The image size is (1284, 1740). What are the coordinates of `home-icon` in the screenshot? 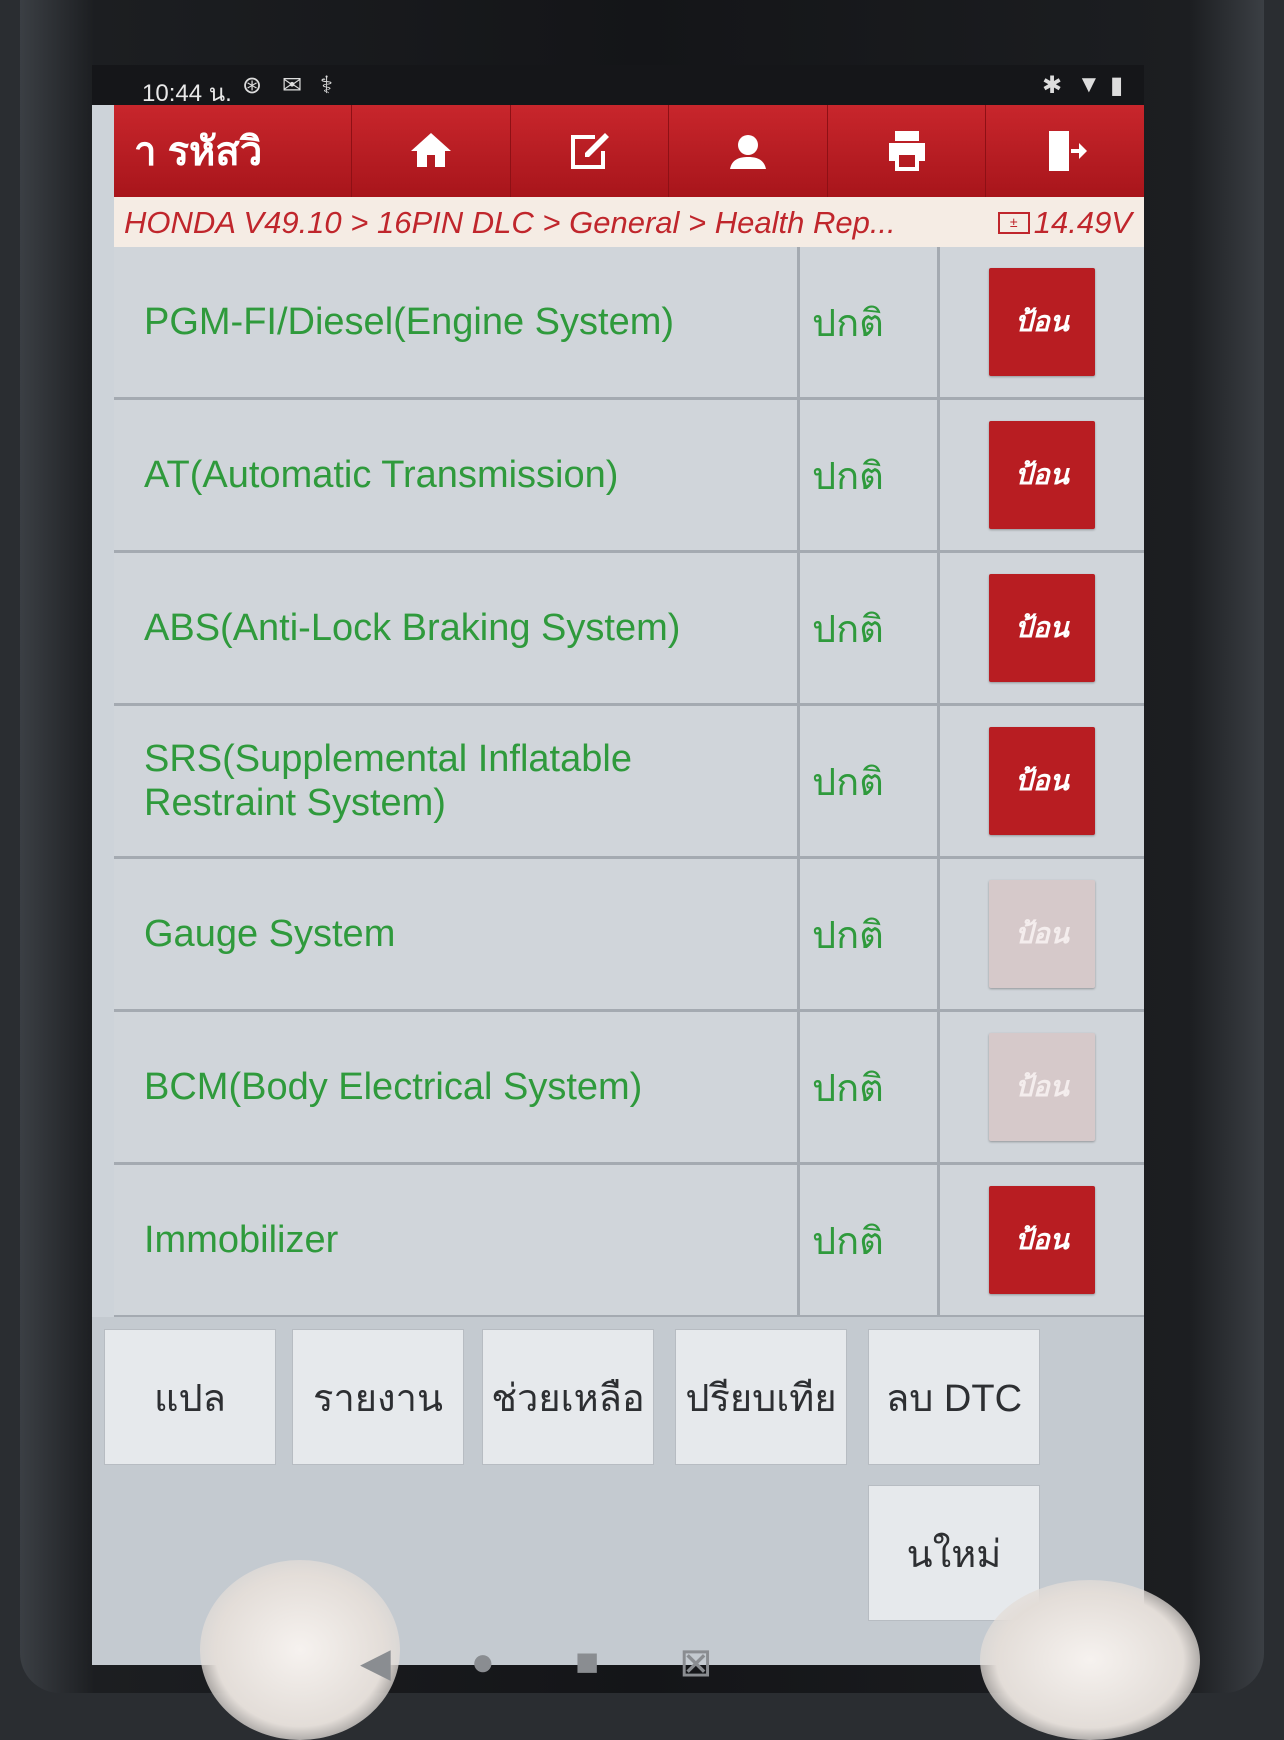 It's located at (430, 150).